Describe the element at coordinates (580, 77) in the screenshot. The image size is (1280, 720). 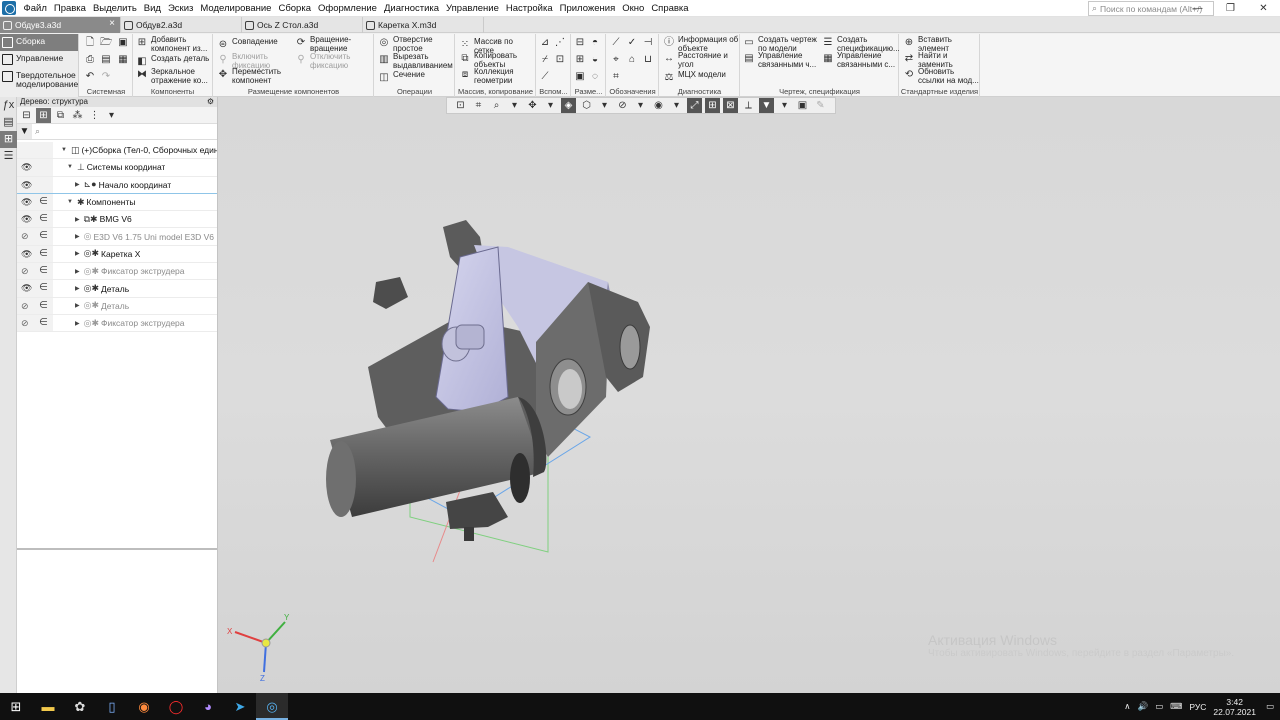
I see `auto-dim-icon: ▣` at that location.